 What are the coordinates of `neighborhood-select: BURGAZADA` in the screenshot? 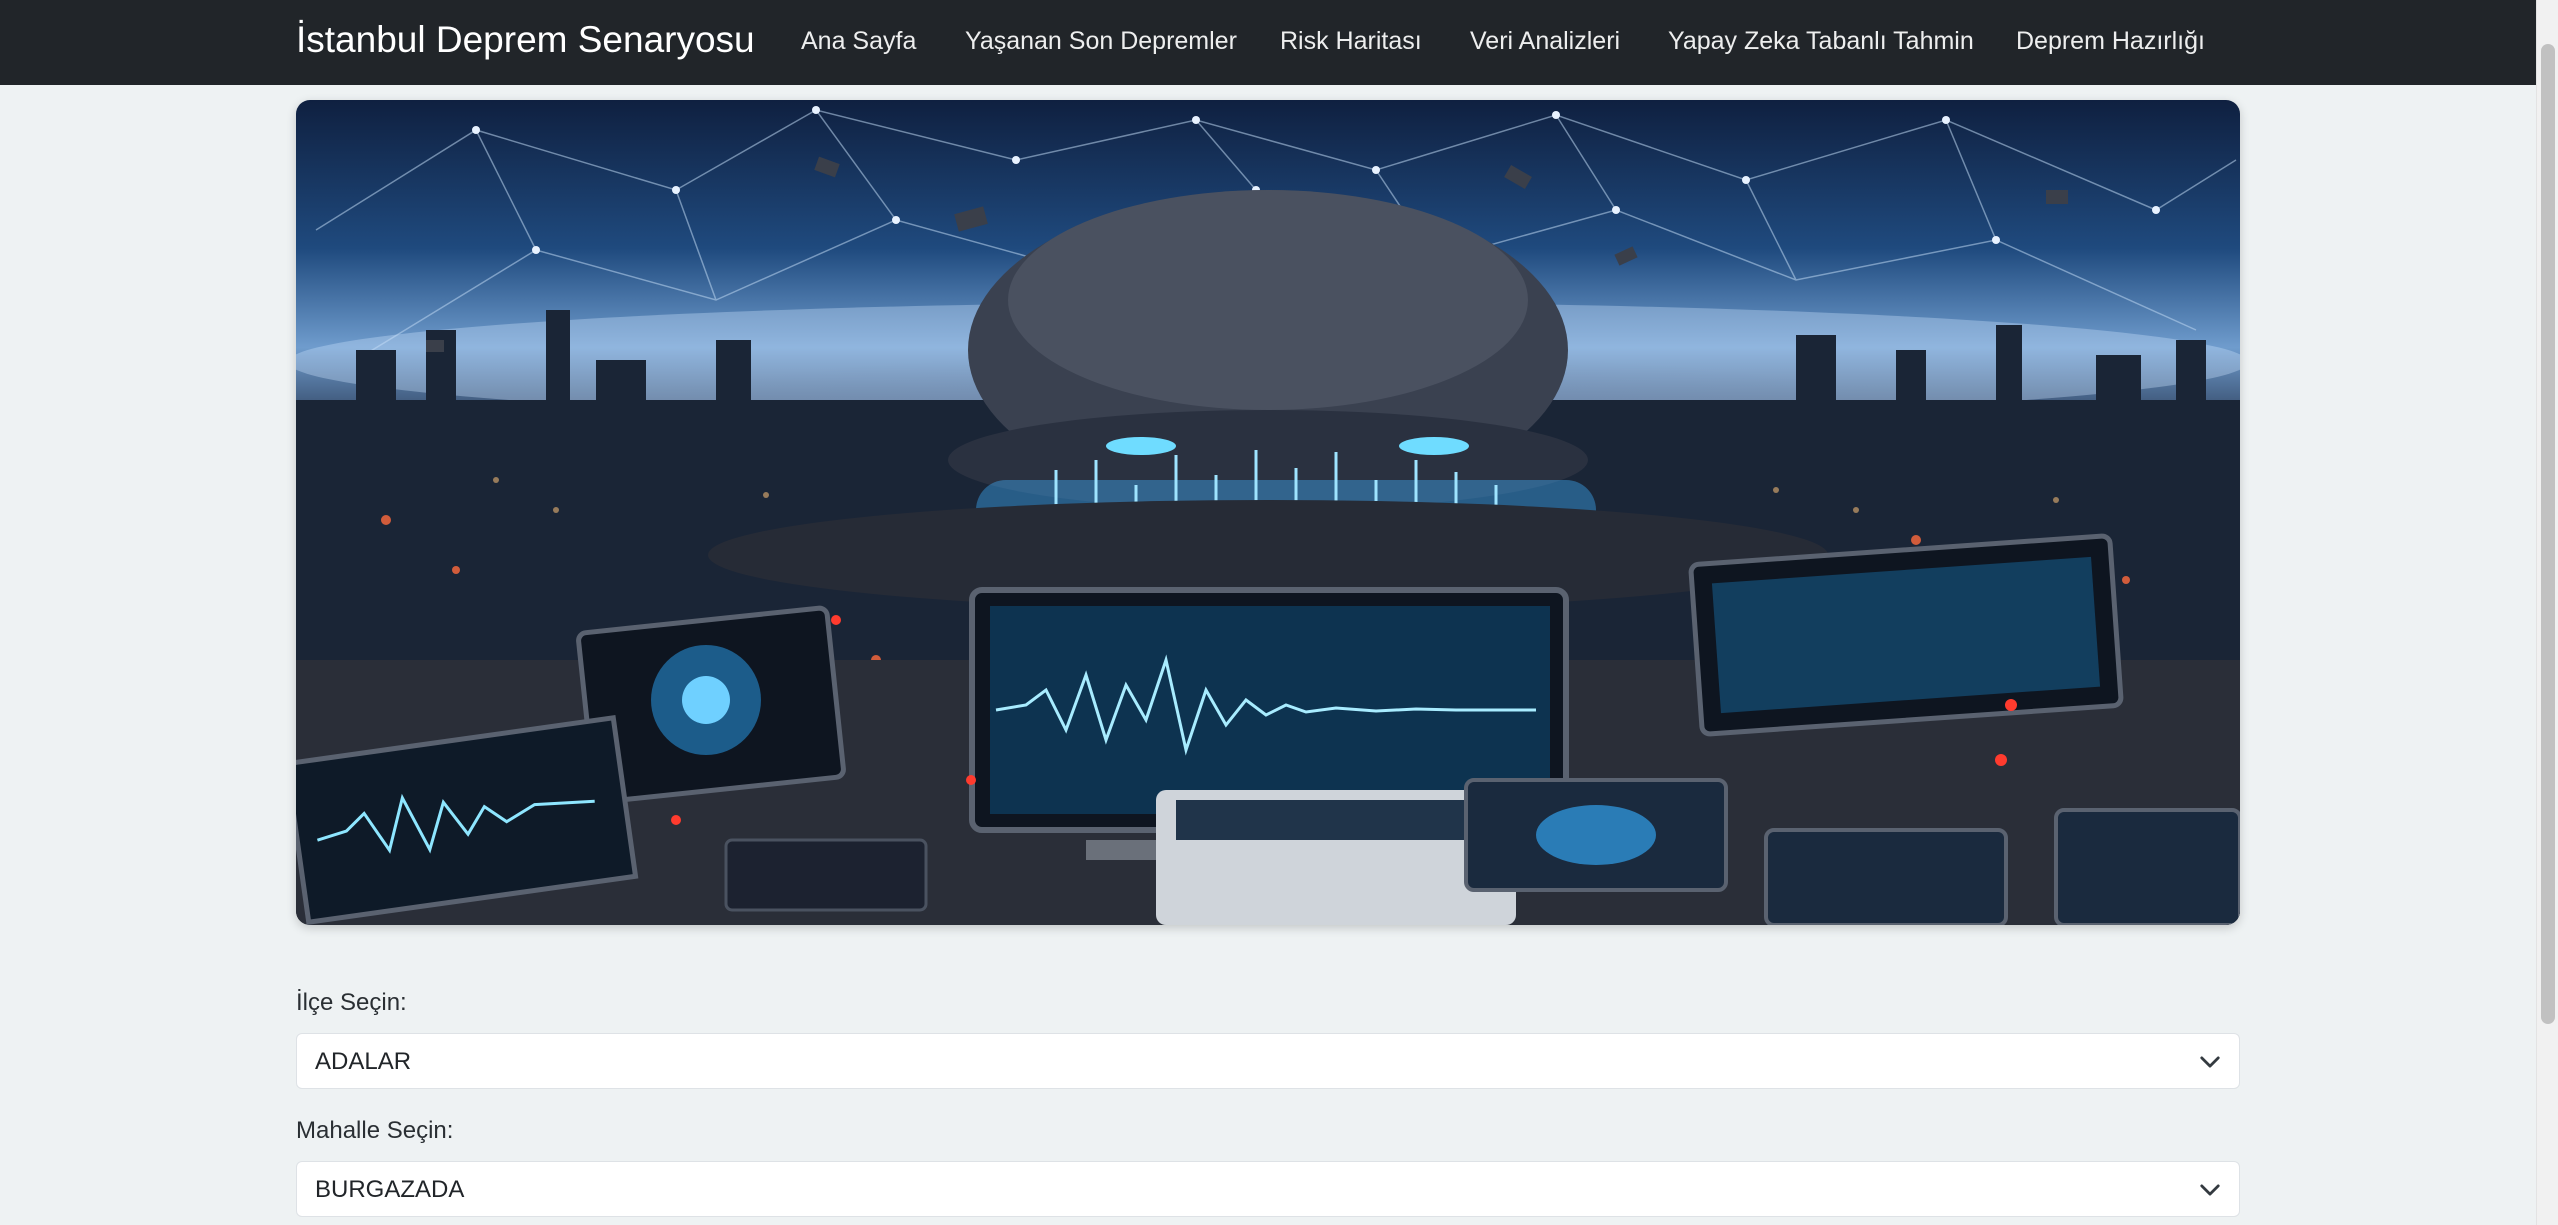 It's located at (1268, 1189).